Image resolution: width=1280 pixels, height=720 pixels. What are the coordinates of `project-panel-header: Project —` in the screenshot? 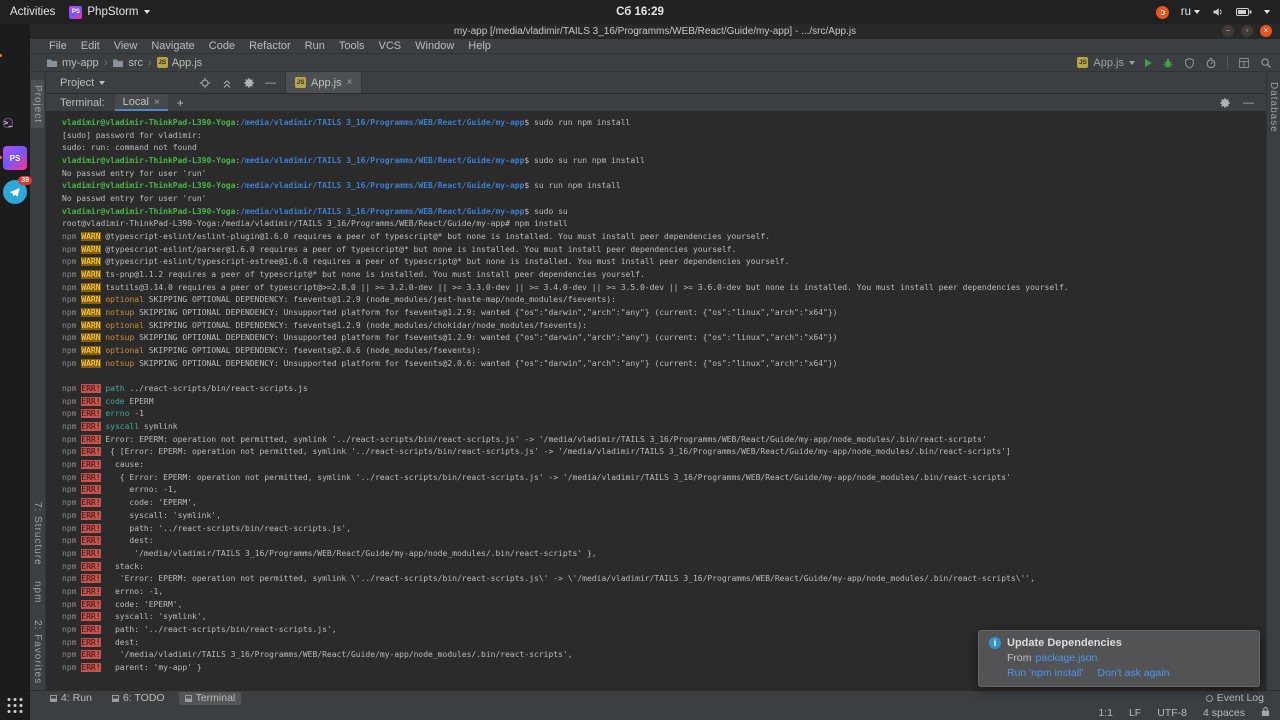 It's located at (166, 82).